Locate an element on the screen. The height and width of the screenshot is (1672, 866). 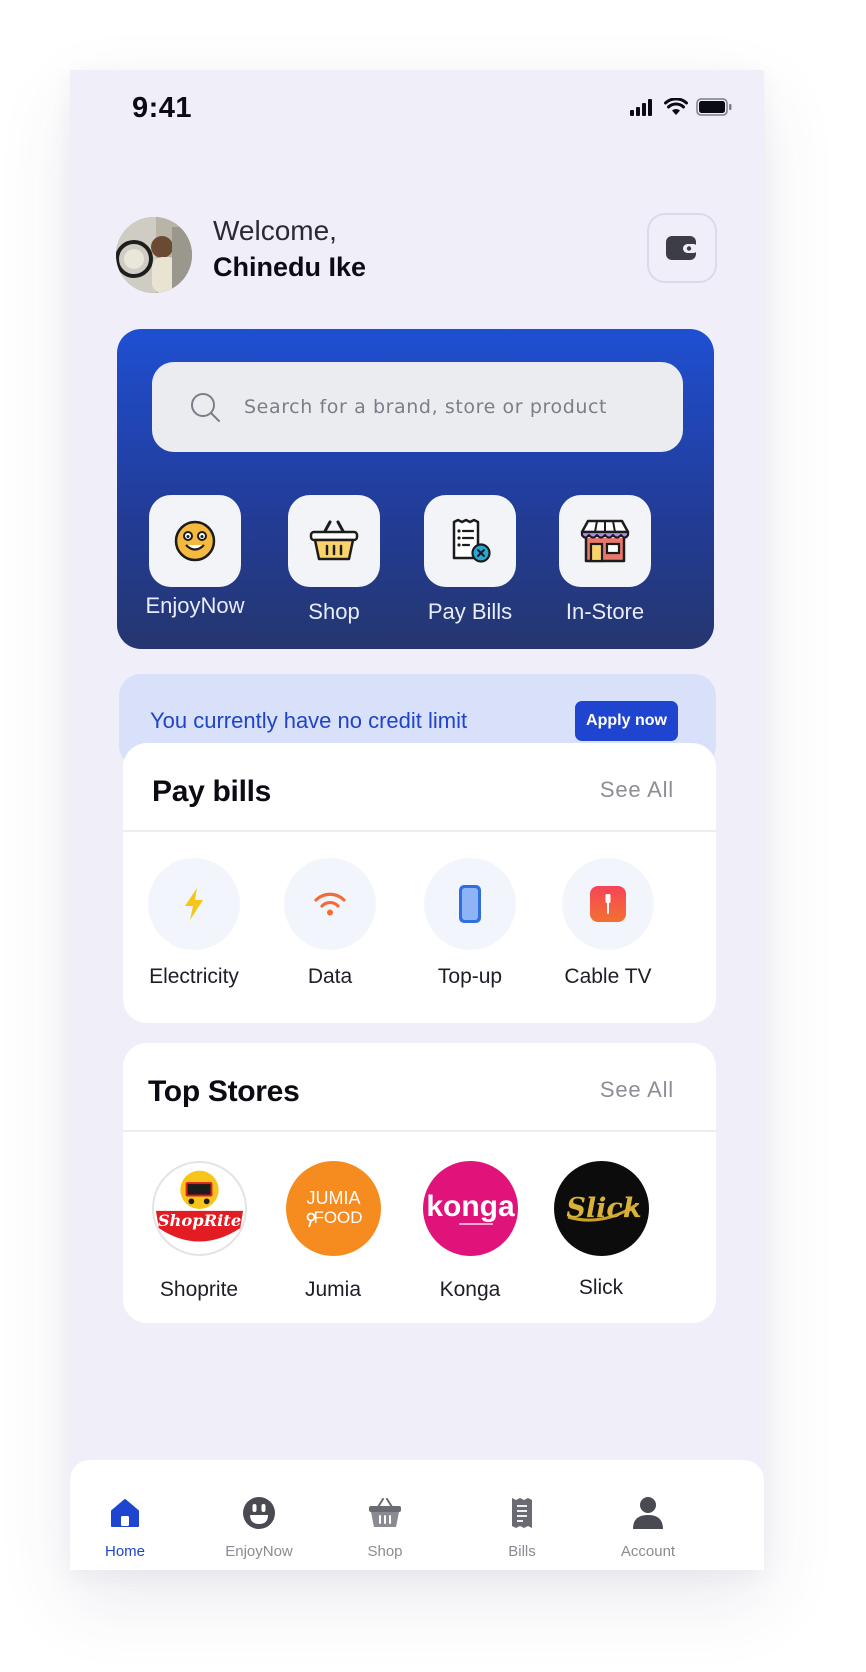
quick-action-pay-bills: Pay Bills is located at coordinates (470, 560).